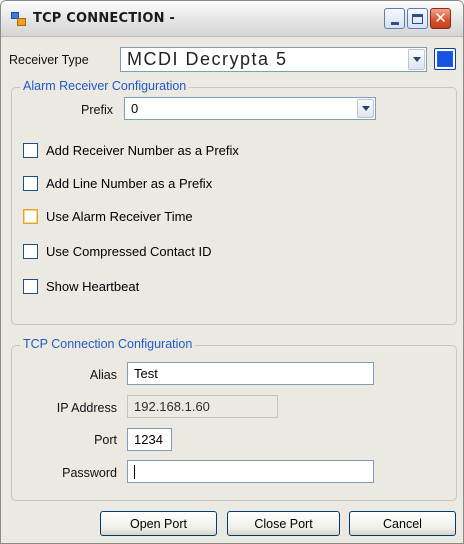  Describe the element at coordinates (394, 18) in the screenshot. I see `minimize-button` at that location.